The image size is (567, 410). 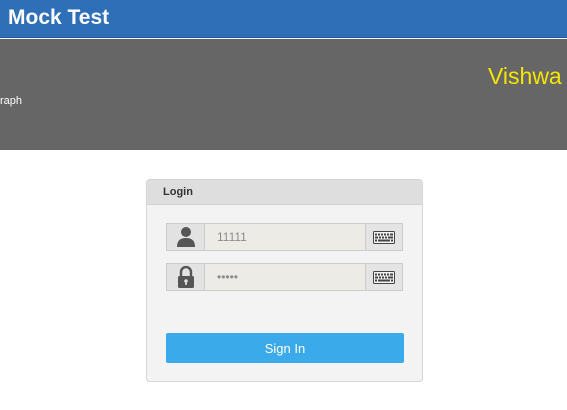 I want to click on password-row, so click(x=284, y=277).